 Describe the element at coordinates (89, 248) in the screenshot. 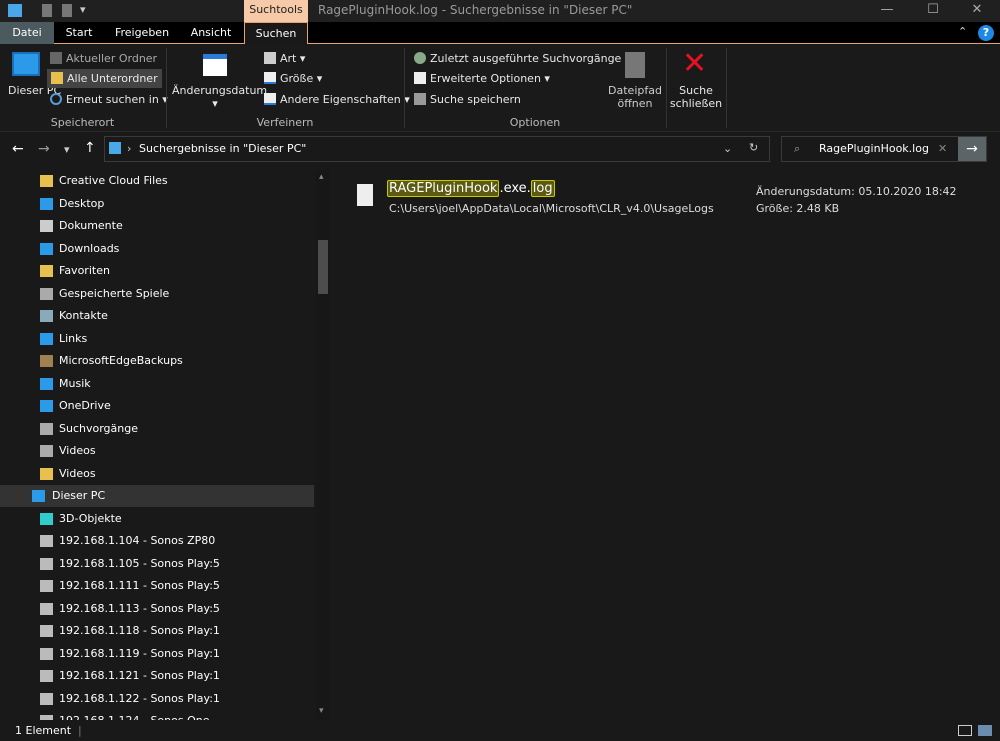

I see `sidebar-item-label: Downloads` at that location.